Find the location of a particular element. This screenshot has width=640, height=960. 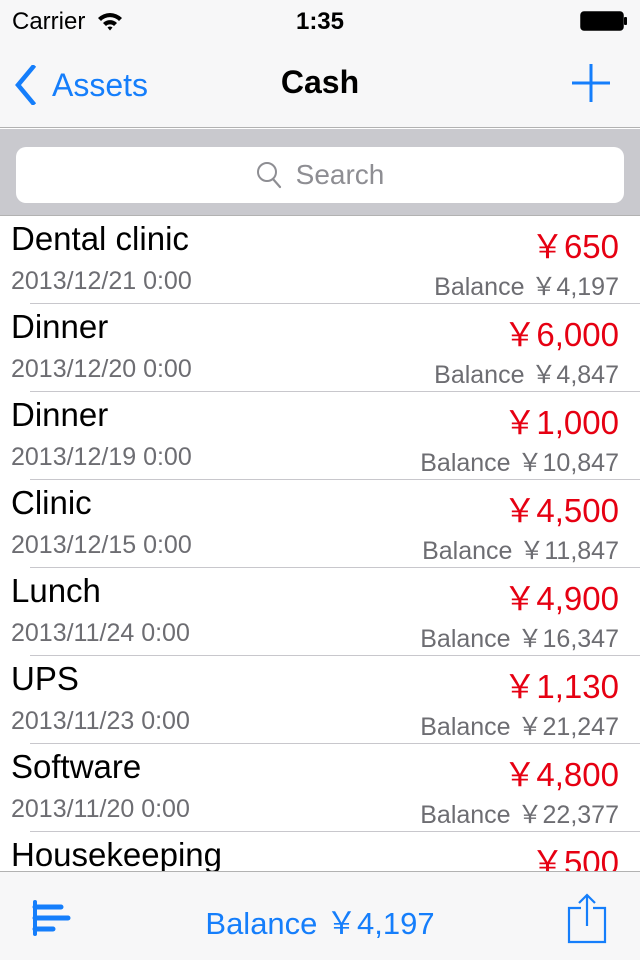

transaction-balance: Balance ￥16,347 is located at coordinates (519, 639).